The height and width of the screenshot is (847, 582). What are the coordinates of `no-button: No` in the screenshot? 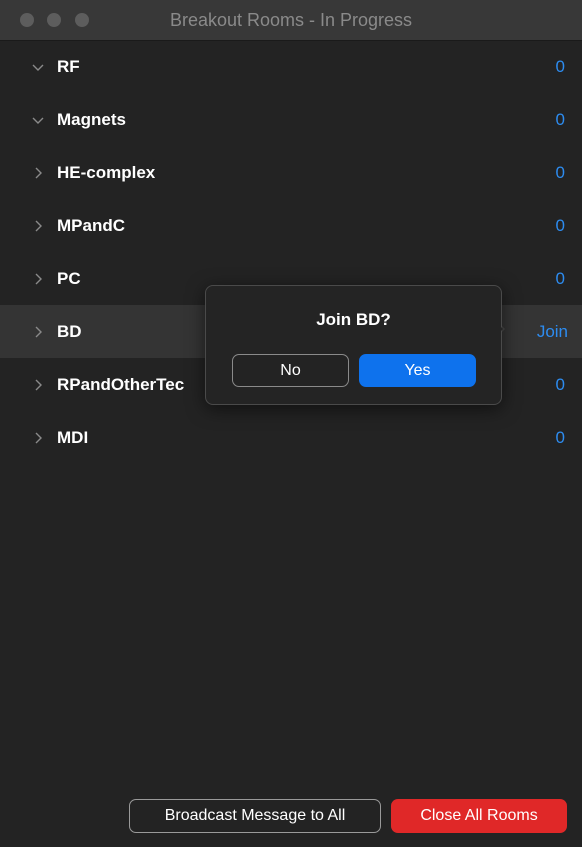 It's located at (290, 370).